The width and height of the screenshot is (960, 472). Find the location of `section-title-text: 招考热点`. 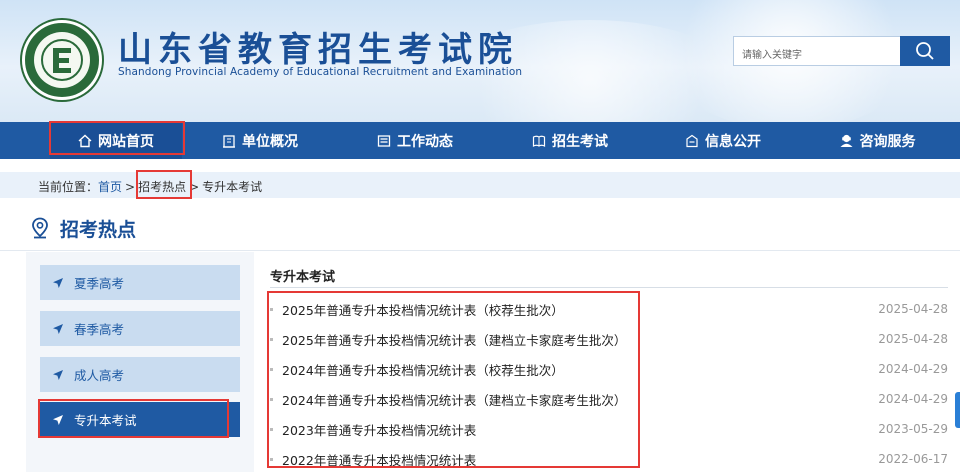

section-title-text: 招考热点 is located at coordinates (98, 229).